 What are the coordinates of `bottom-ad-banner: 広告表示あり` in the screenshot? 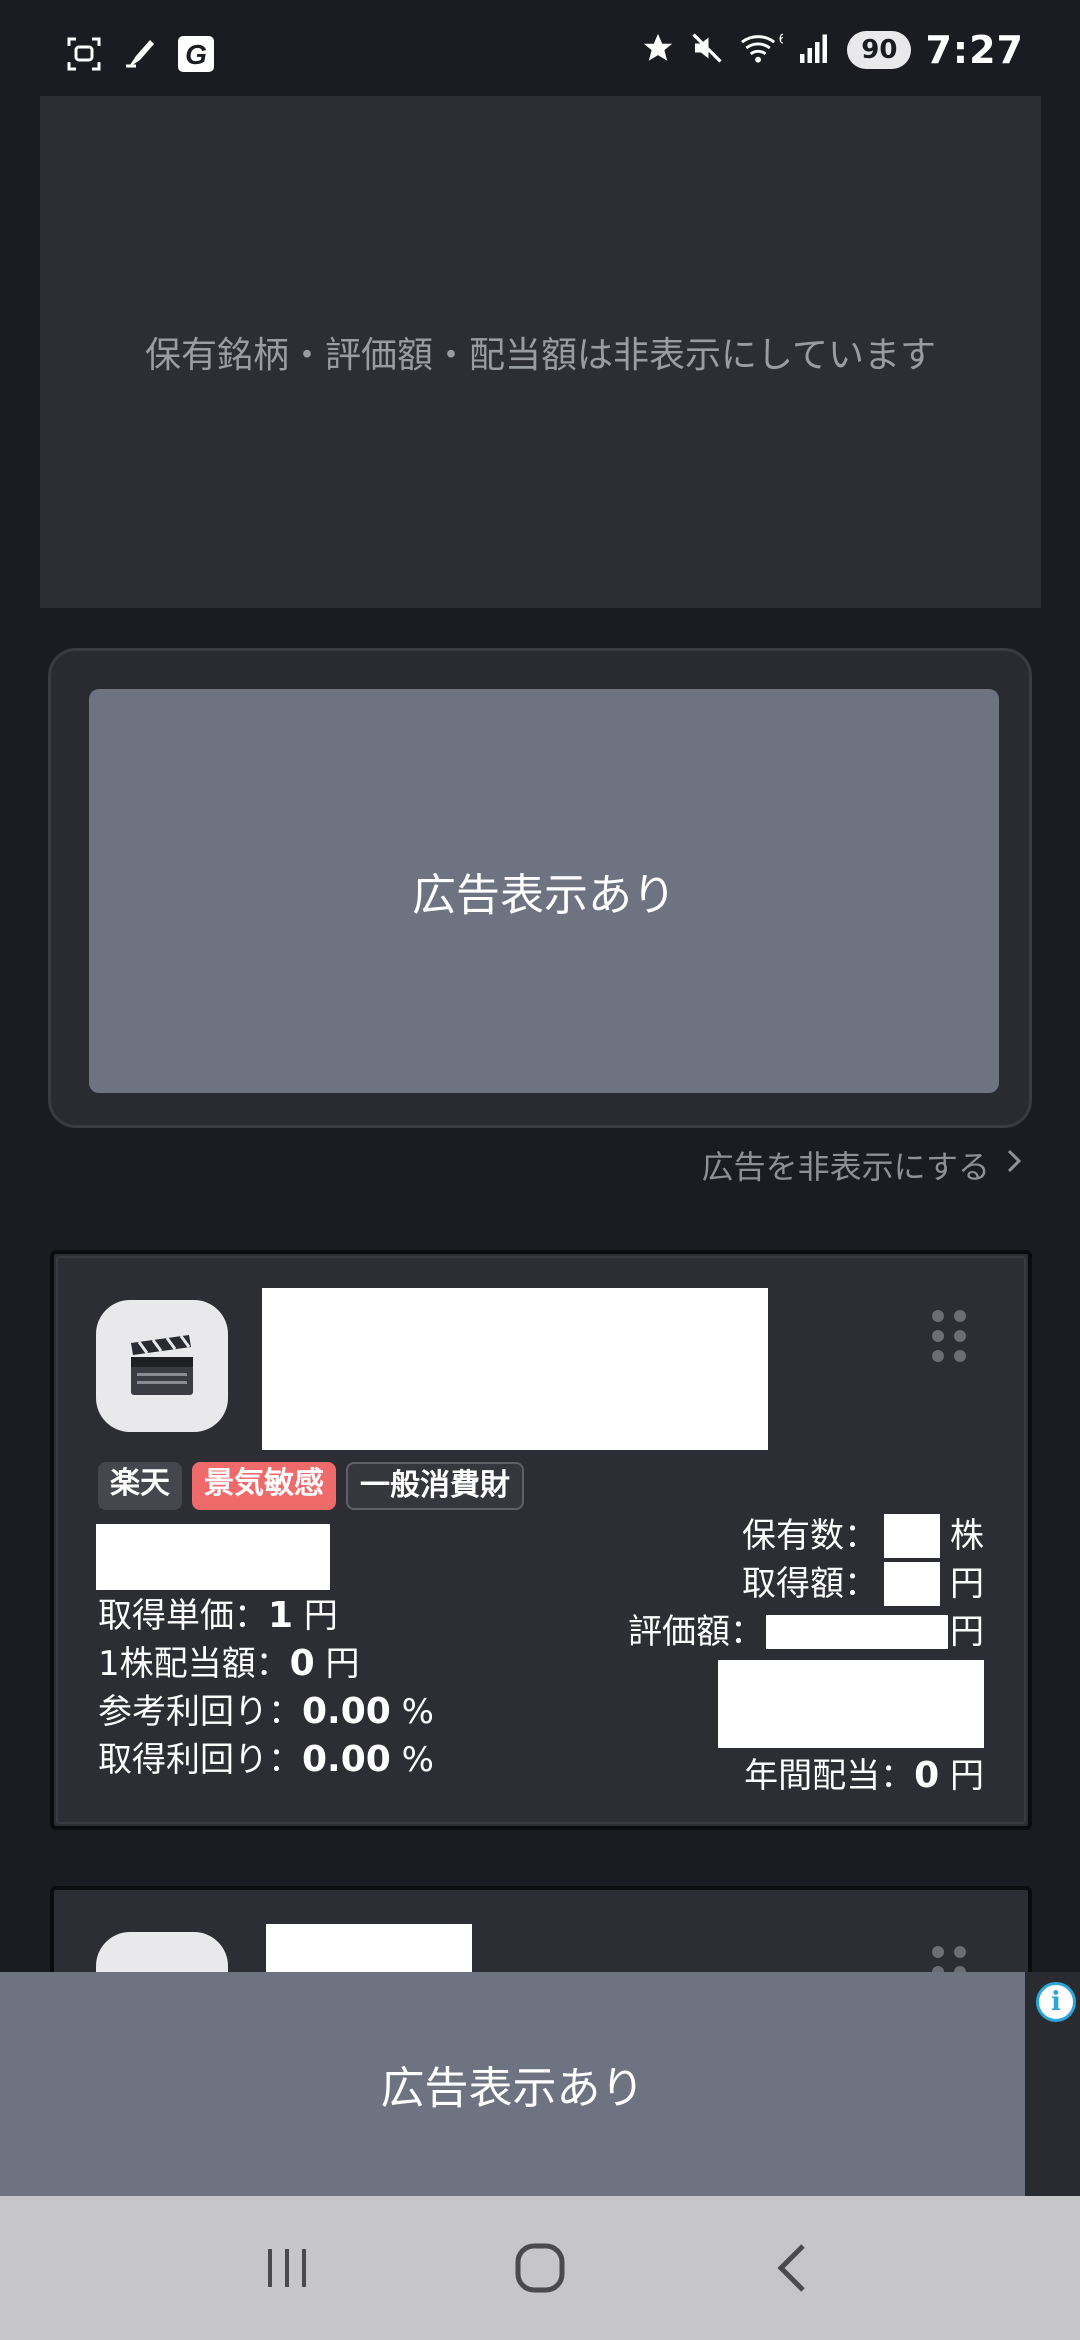 It's located at (512, 2084).